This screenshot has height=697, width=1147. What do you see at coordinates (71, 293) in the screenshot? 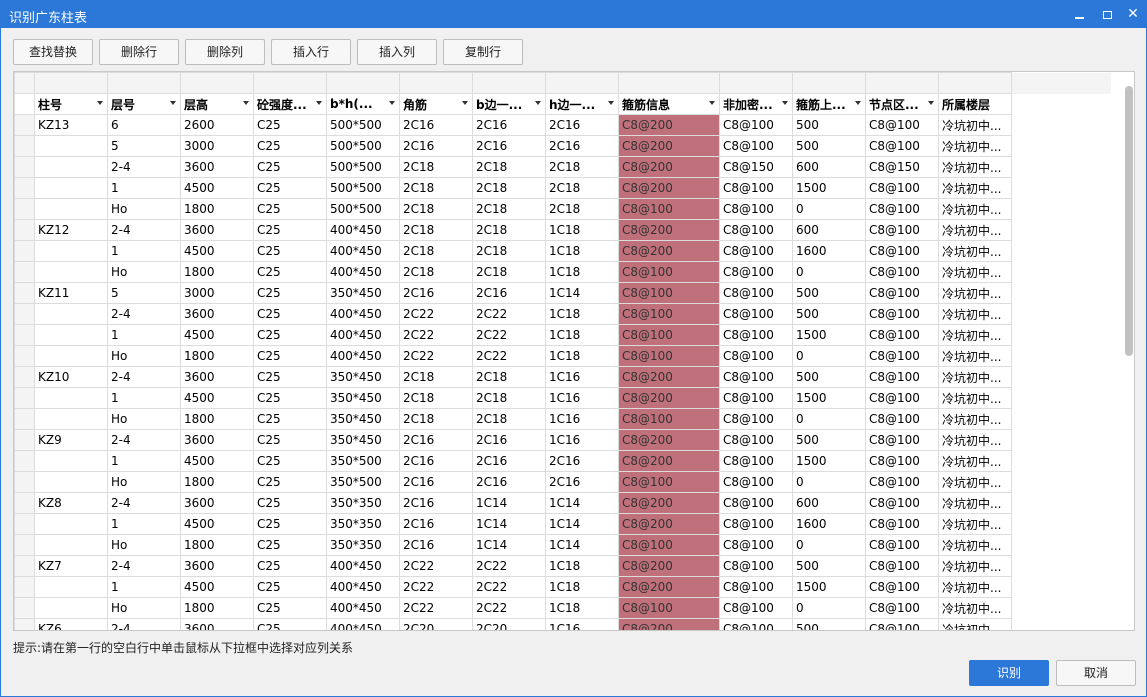
I see `table-cell: KZ11` at bounding box center [71, 293].